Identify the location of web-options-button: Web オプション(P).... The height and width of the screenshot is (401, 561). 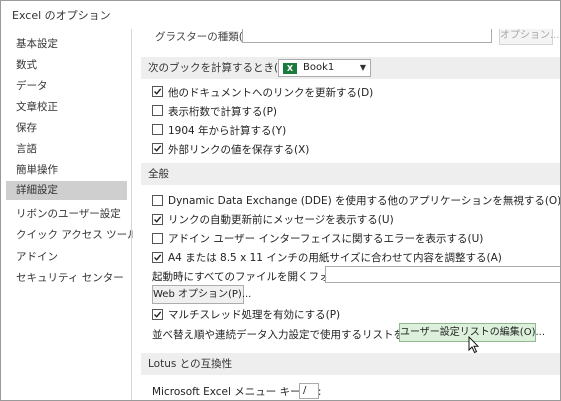
(201, 294).